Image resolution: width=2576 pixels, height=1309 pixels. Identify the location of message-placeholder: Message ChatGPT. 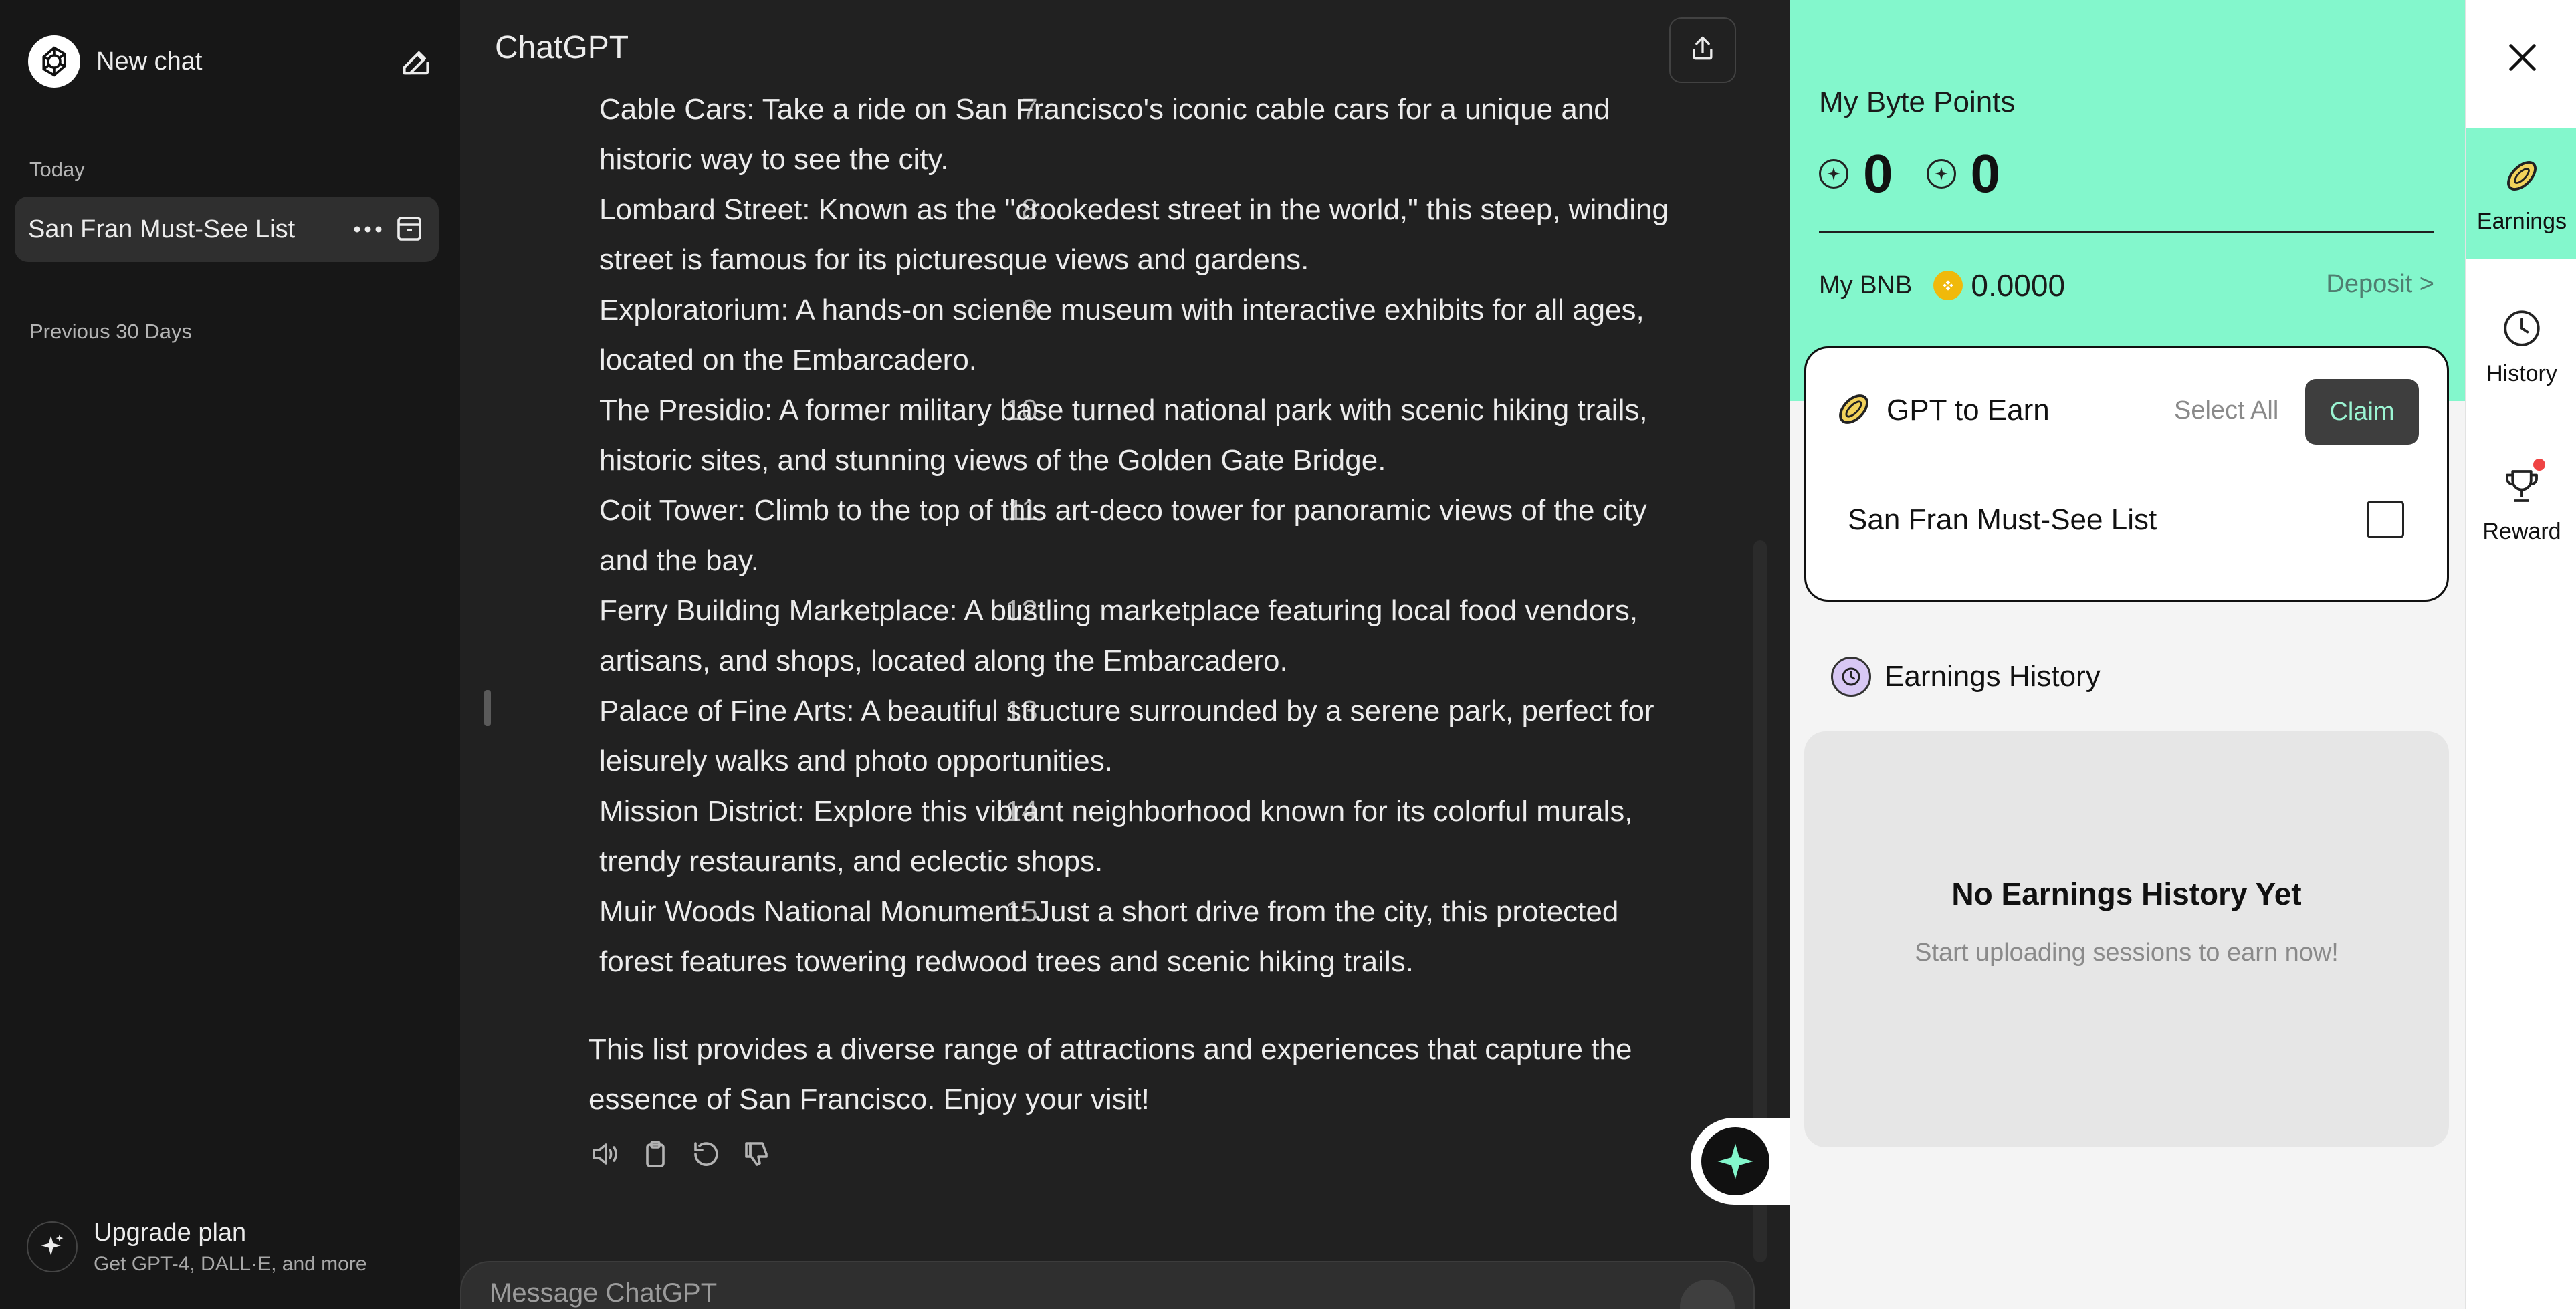
(604, 1293).